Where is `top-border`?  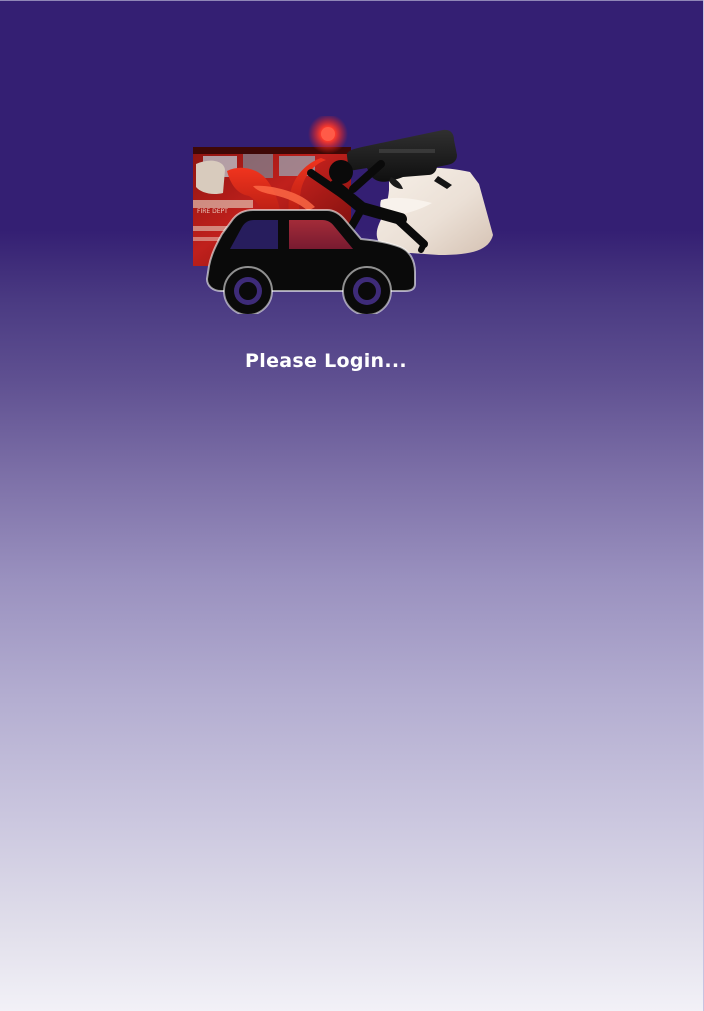 top-border is located at coordinates (352, 0).